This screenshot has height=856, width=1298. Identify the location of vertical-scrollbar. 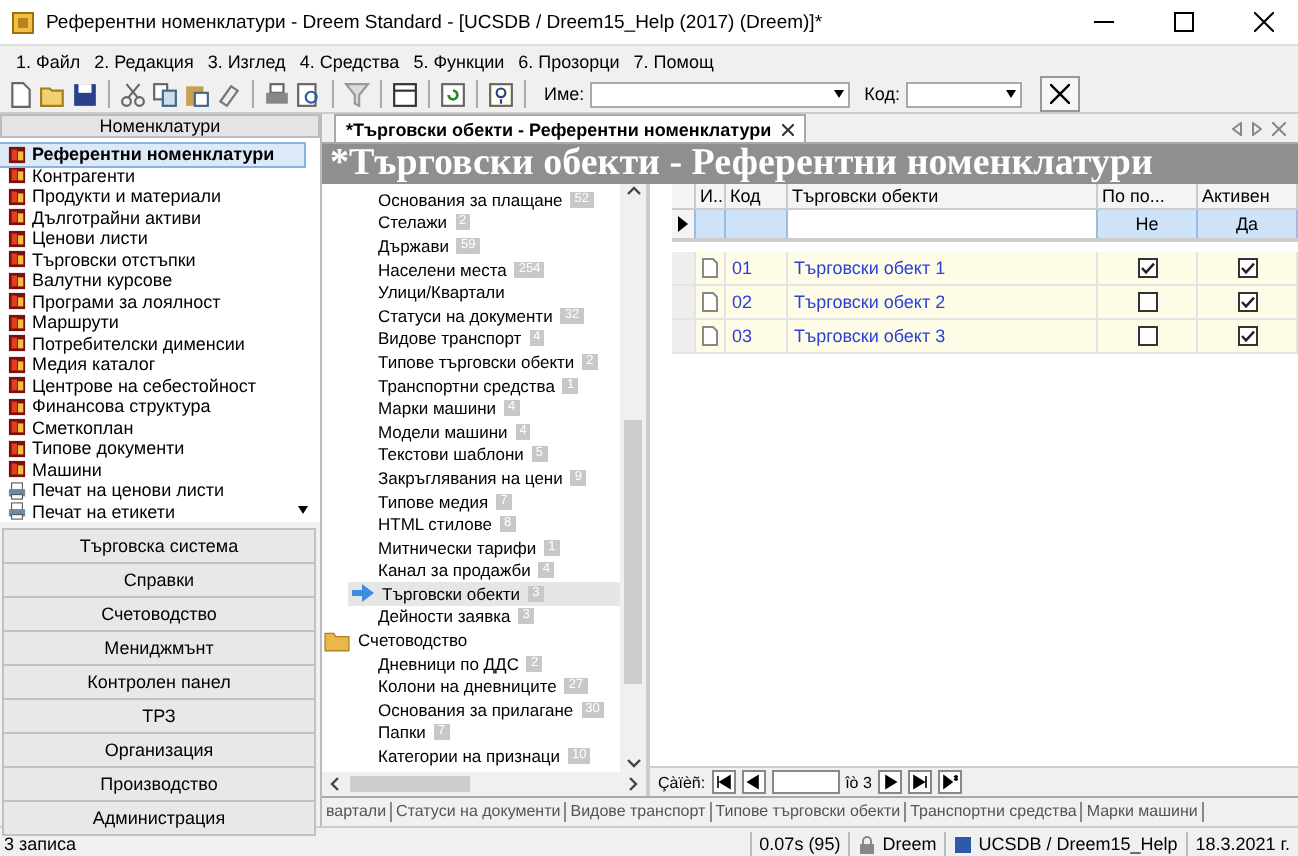
(633, 478).